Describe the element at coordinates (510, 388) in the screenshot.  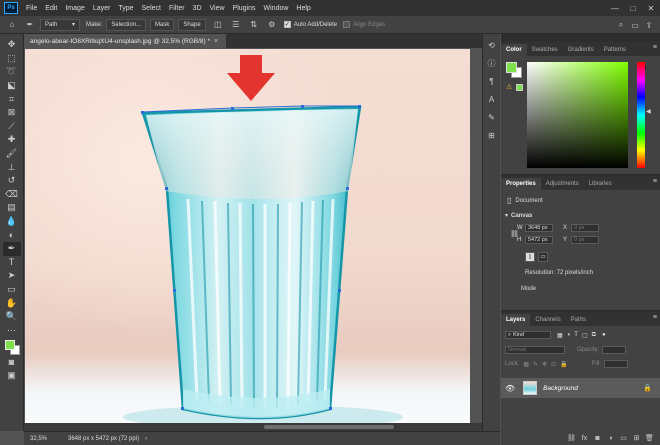
I see `visibility-eye-icon: 👁` at that location.